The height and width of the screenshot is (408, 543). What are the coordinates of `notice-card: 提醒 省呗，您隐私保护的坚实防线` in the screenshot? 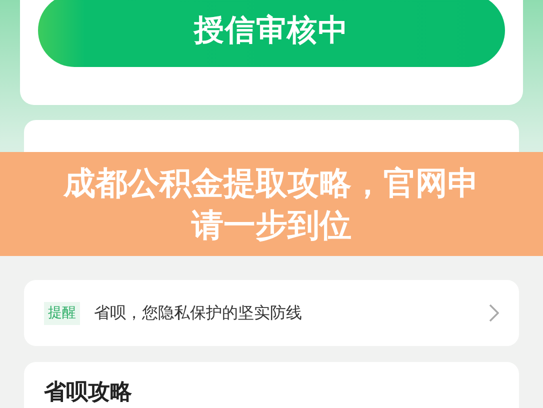 It's located at (271, 313).